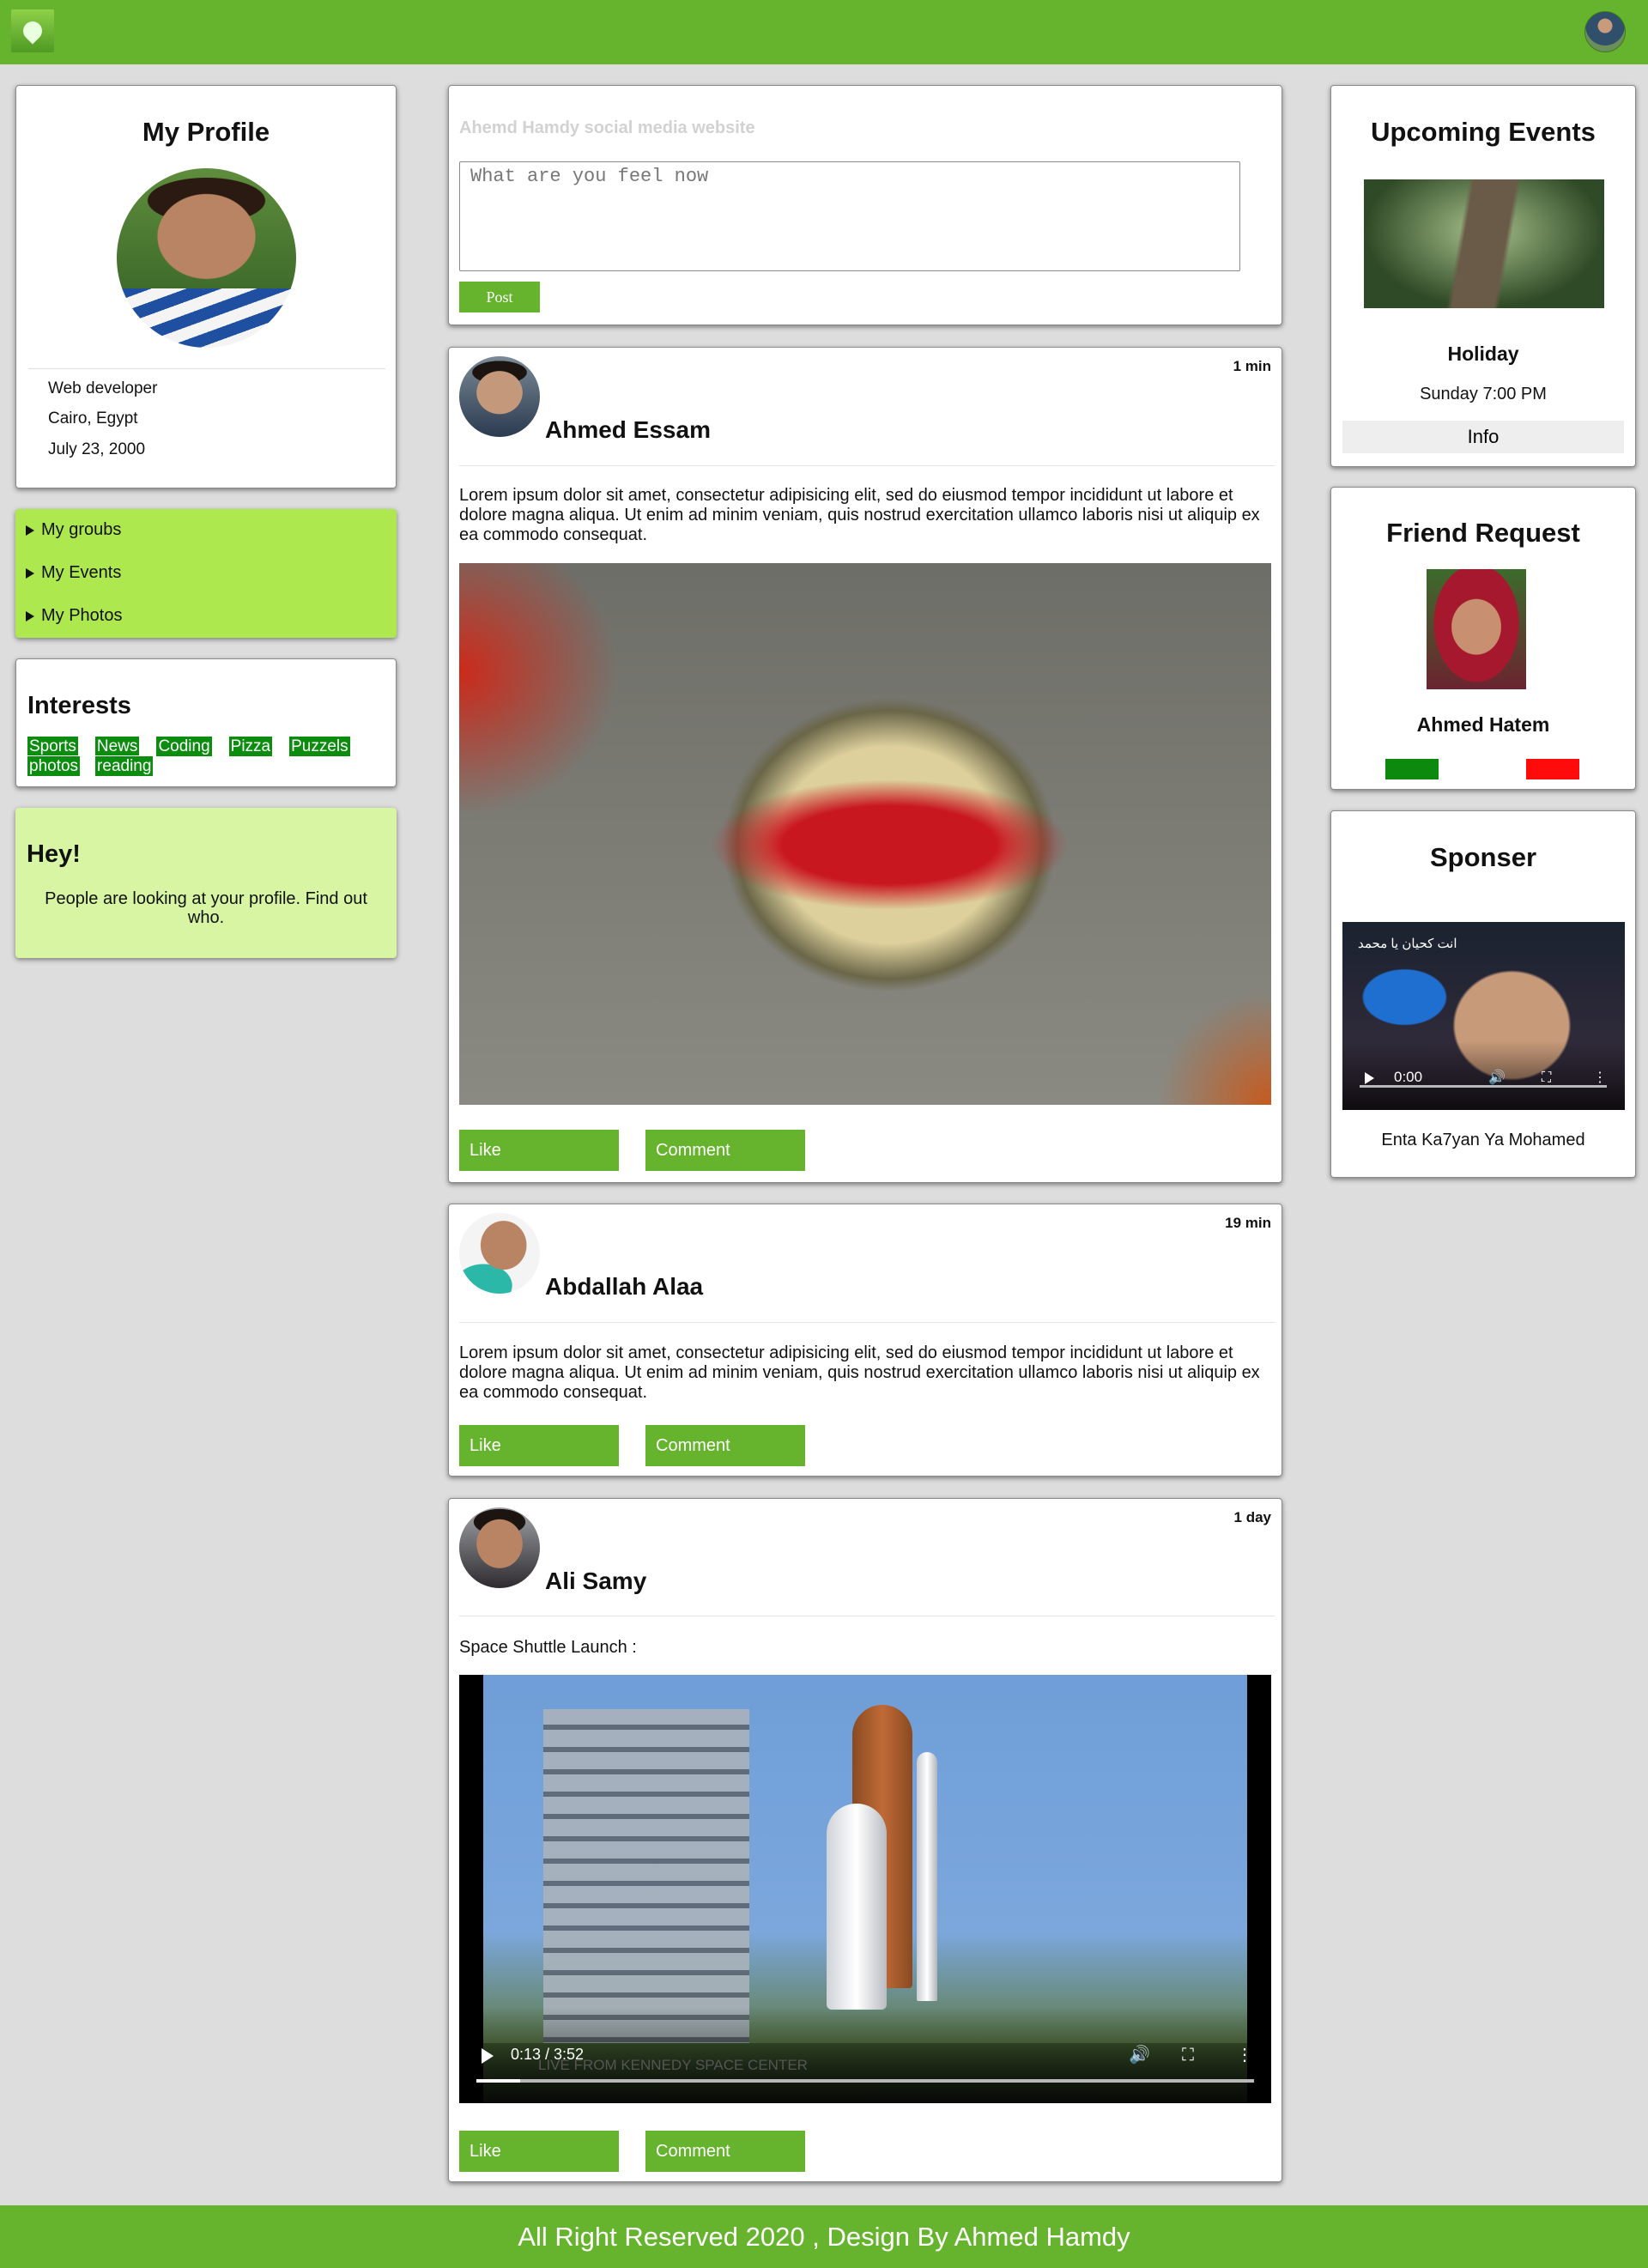  What do you see at coordinates (1483, 725) in the screenshot?
I see `friend-name: Ahmed Hatem` at bounding box center [1483, 725].